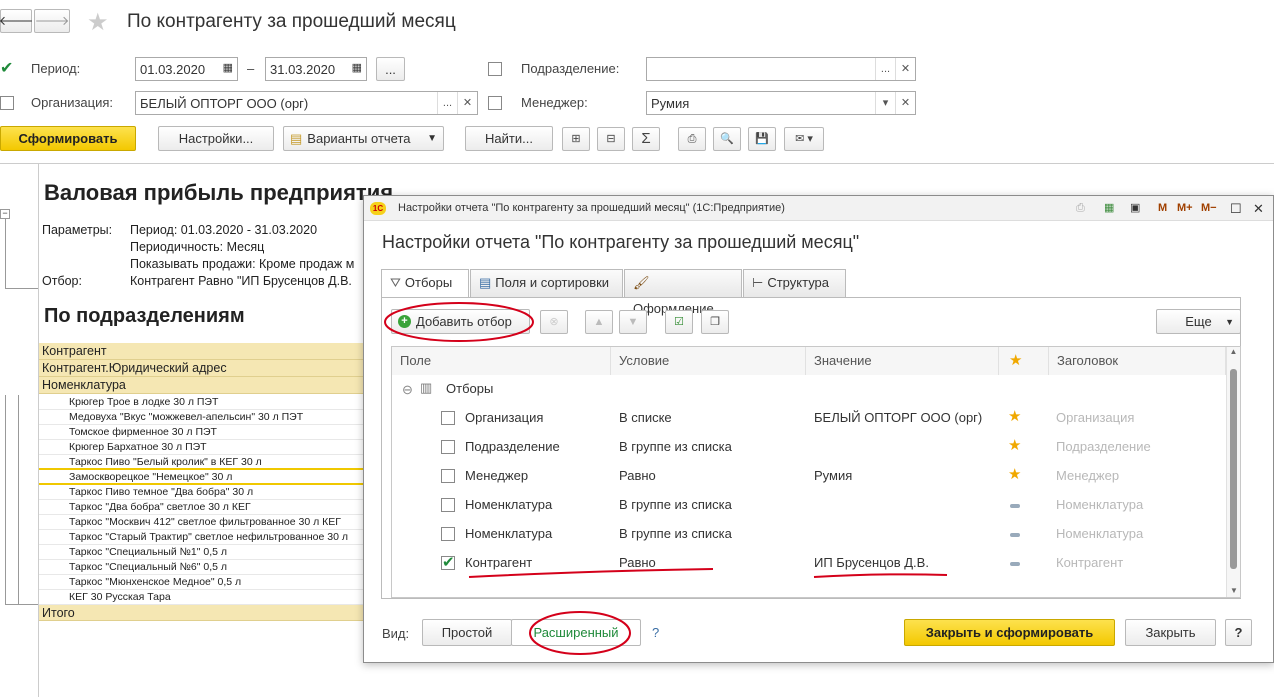 This screenshot has width=1274, height=697. I want to click on close-button: Закрыть, so click(1170, 632).